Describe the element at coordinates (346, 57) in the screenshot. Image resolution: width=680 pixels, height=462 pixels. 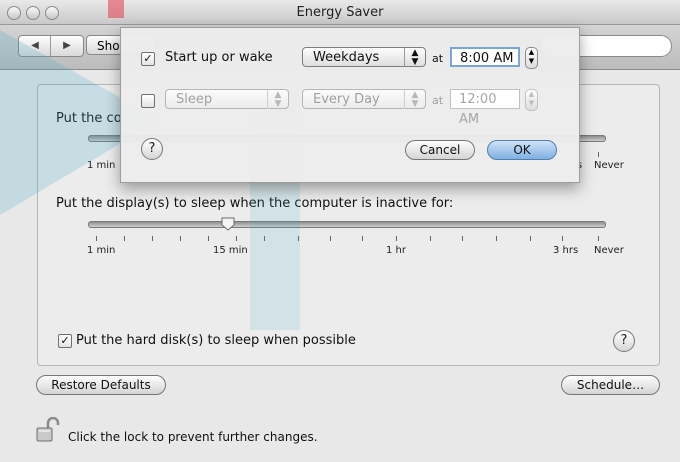
I see `startup-days-value: Weekdays` at that location.